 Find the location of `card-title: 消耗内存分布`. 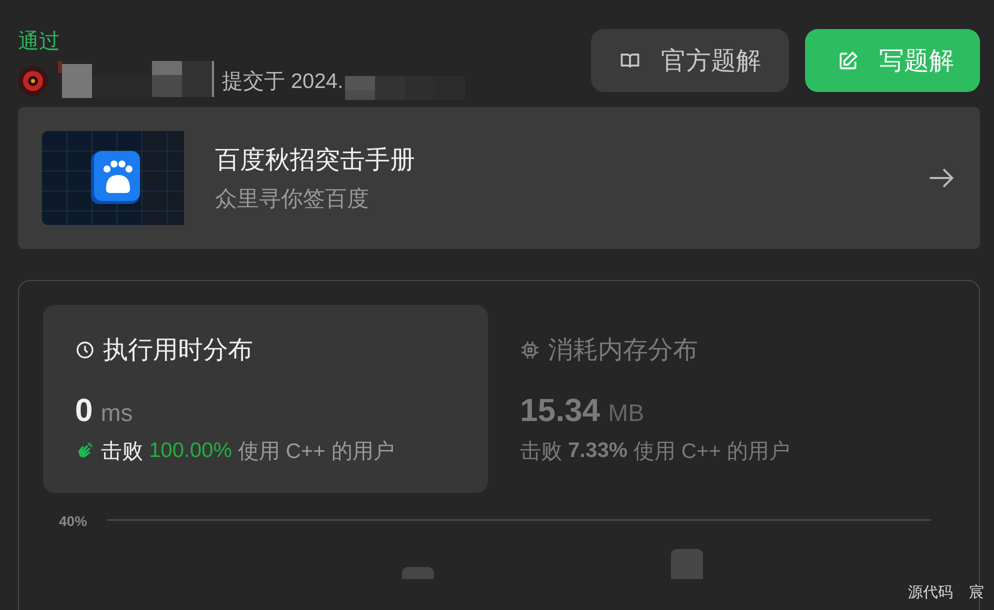

card-title: 消耗内存分布 is located at coordinates (623, 350).